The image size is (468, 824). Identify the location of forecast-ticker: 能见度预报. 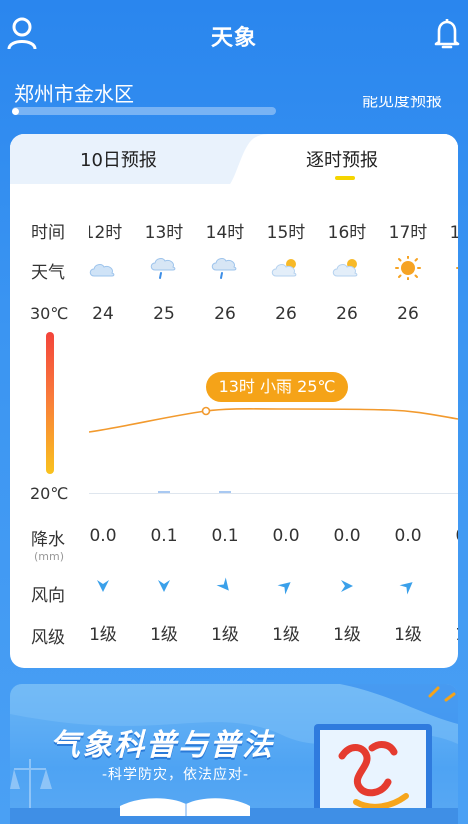
(410, 105).